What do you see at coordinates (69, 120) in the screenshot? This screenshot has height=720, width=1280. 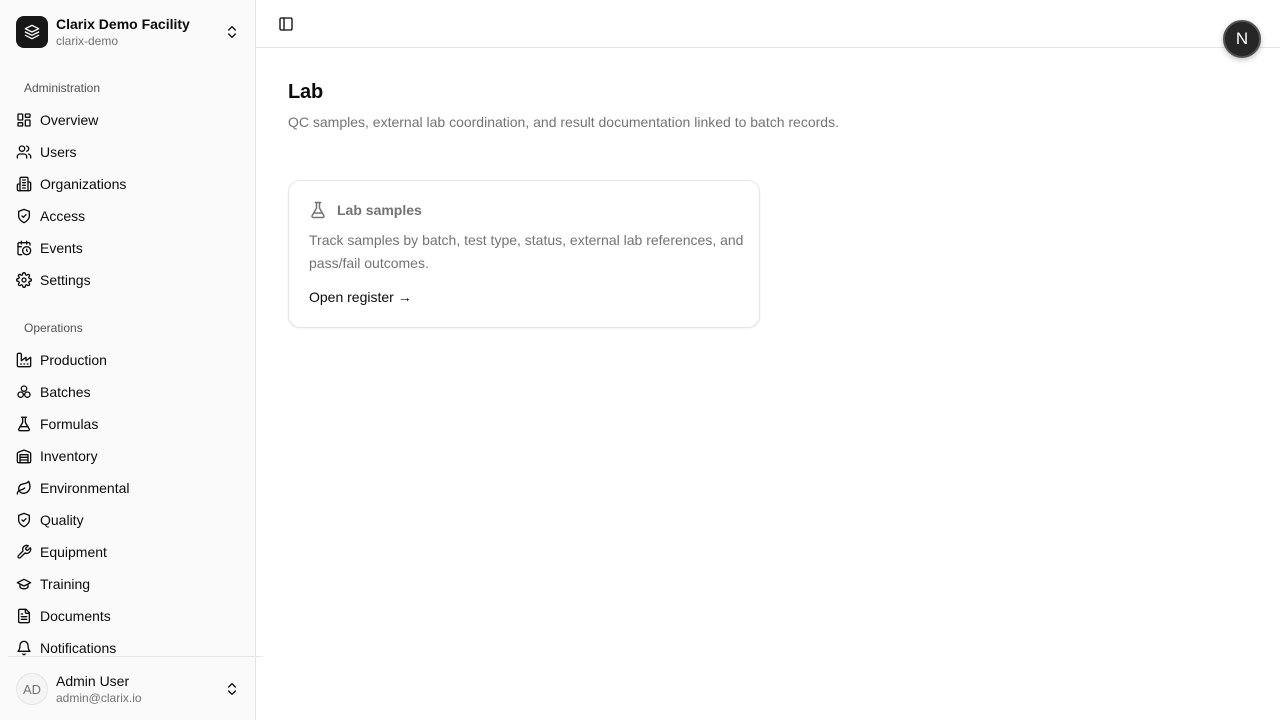 I see `sidebar-item-label: Overview` at bounding box center [69, 120].